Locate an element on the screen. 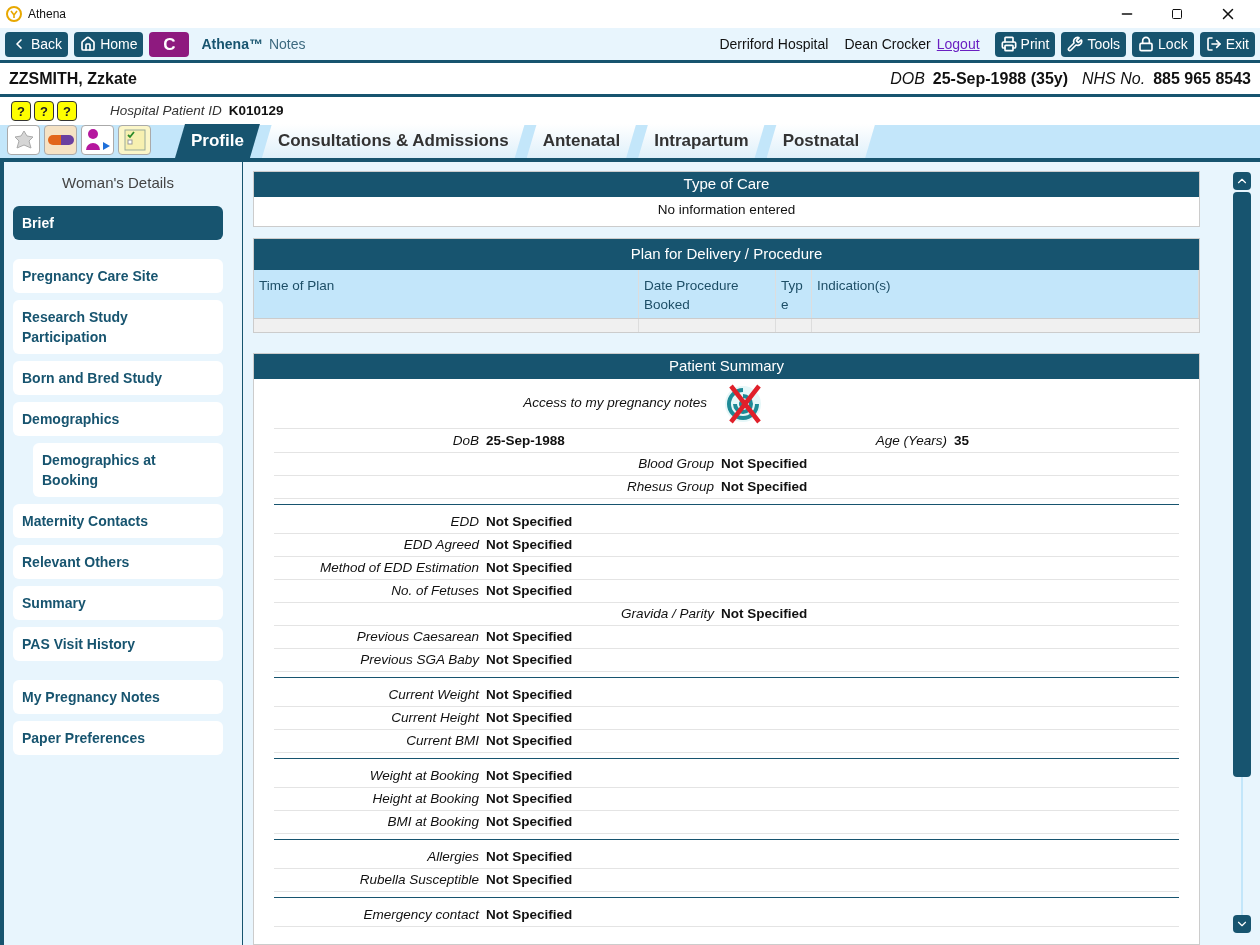 This screenshot has width=1260, height=945. hospital-name: Derriford Hospital is located at coordinates (774, 44).